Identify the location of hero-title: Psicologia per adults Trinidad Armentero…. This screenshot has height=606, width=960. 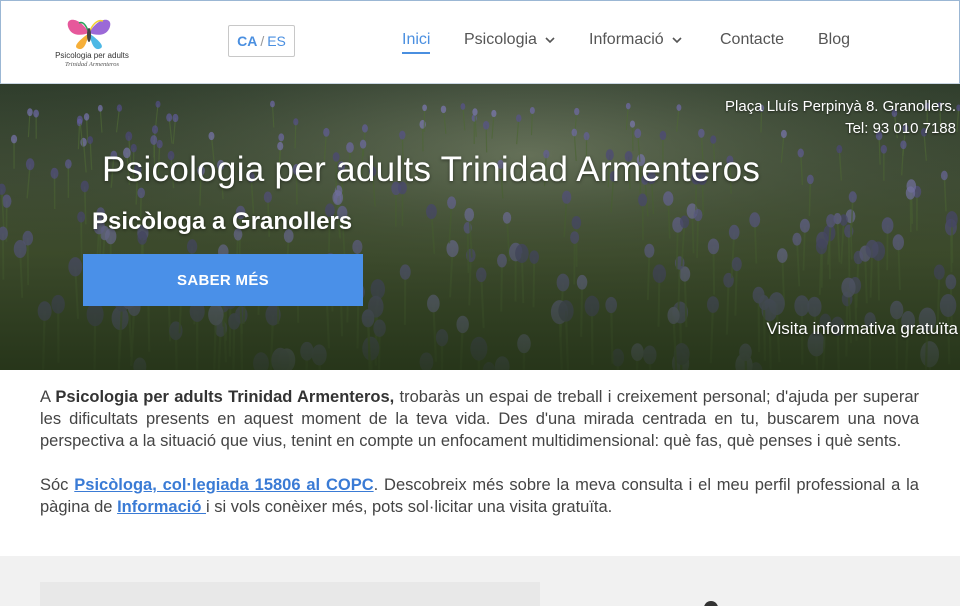
(431, 169).